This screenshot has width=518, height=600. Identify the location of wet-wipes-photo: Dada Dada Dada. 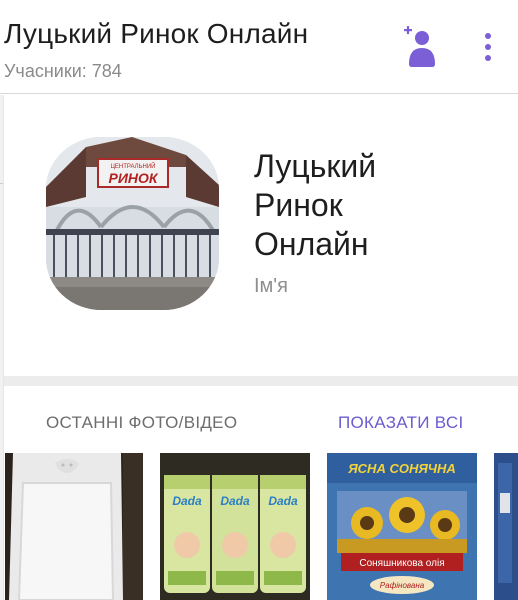
(235, 526).